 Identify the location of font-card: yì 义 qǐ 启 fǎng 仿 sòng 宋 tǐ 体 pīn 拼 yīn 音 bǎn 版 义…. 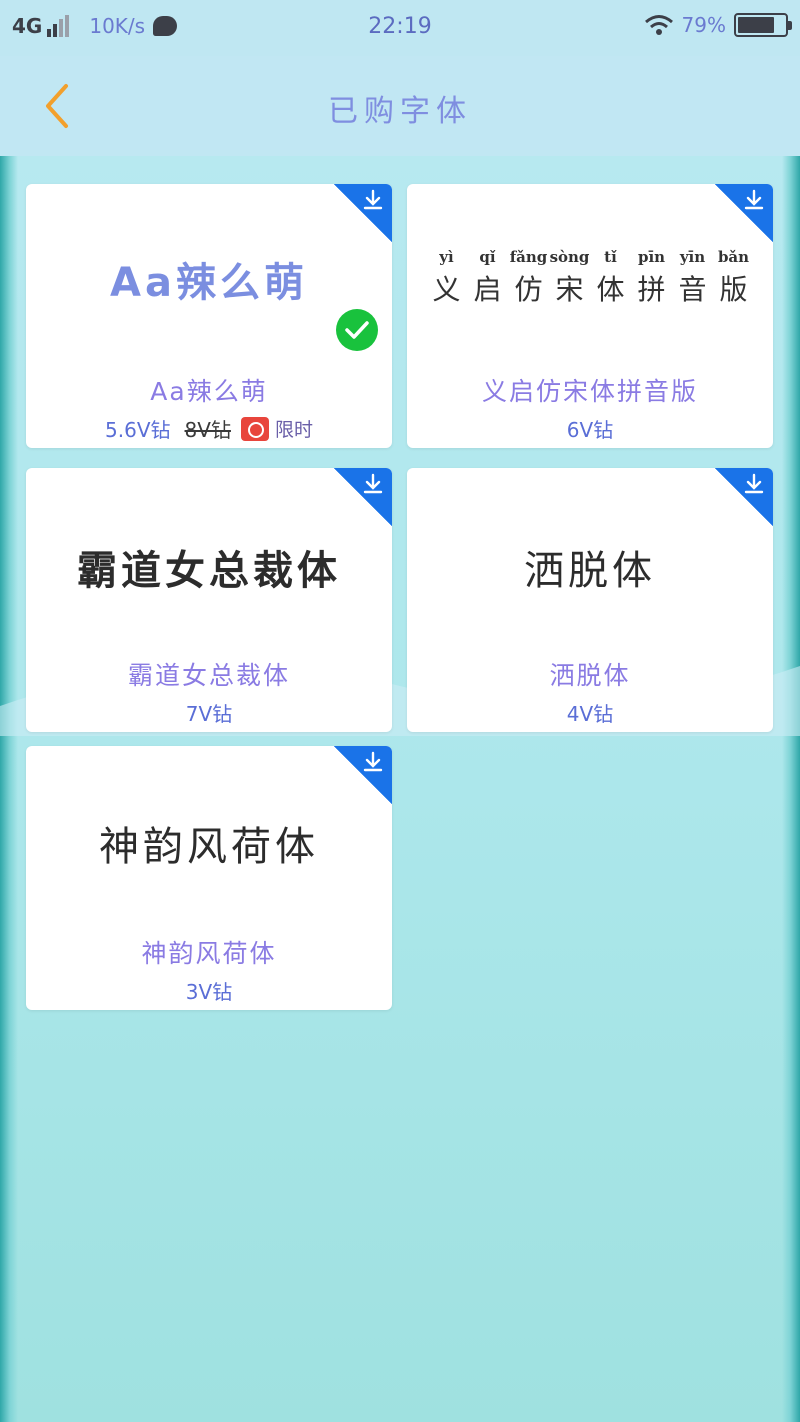
(590, 316).